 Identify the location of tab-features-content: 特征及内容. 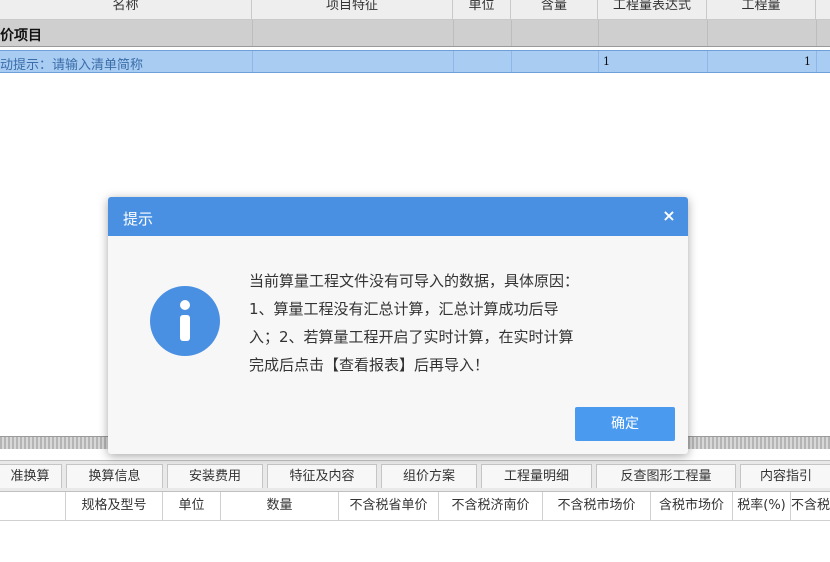
(322, 476).